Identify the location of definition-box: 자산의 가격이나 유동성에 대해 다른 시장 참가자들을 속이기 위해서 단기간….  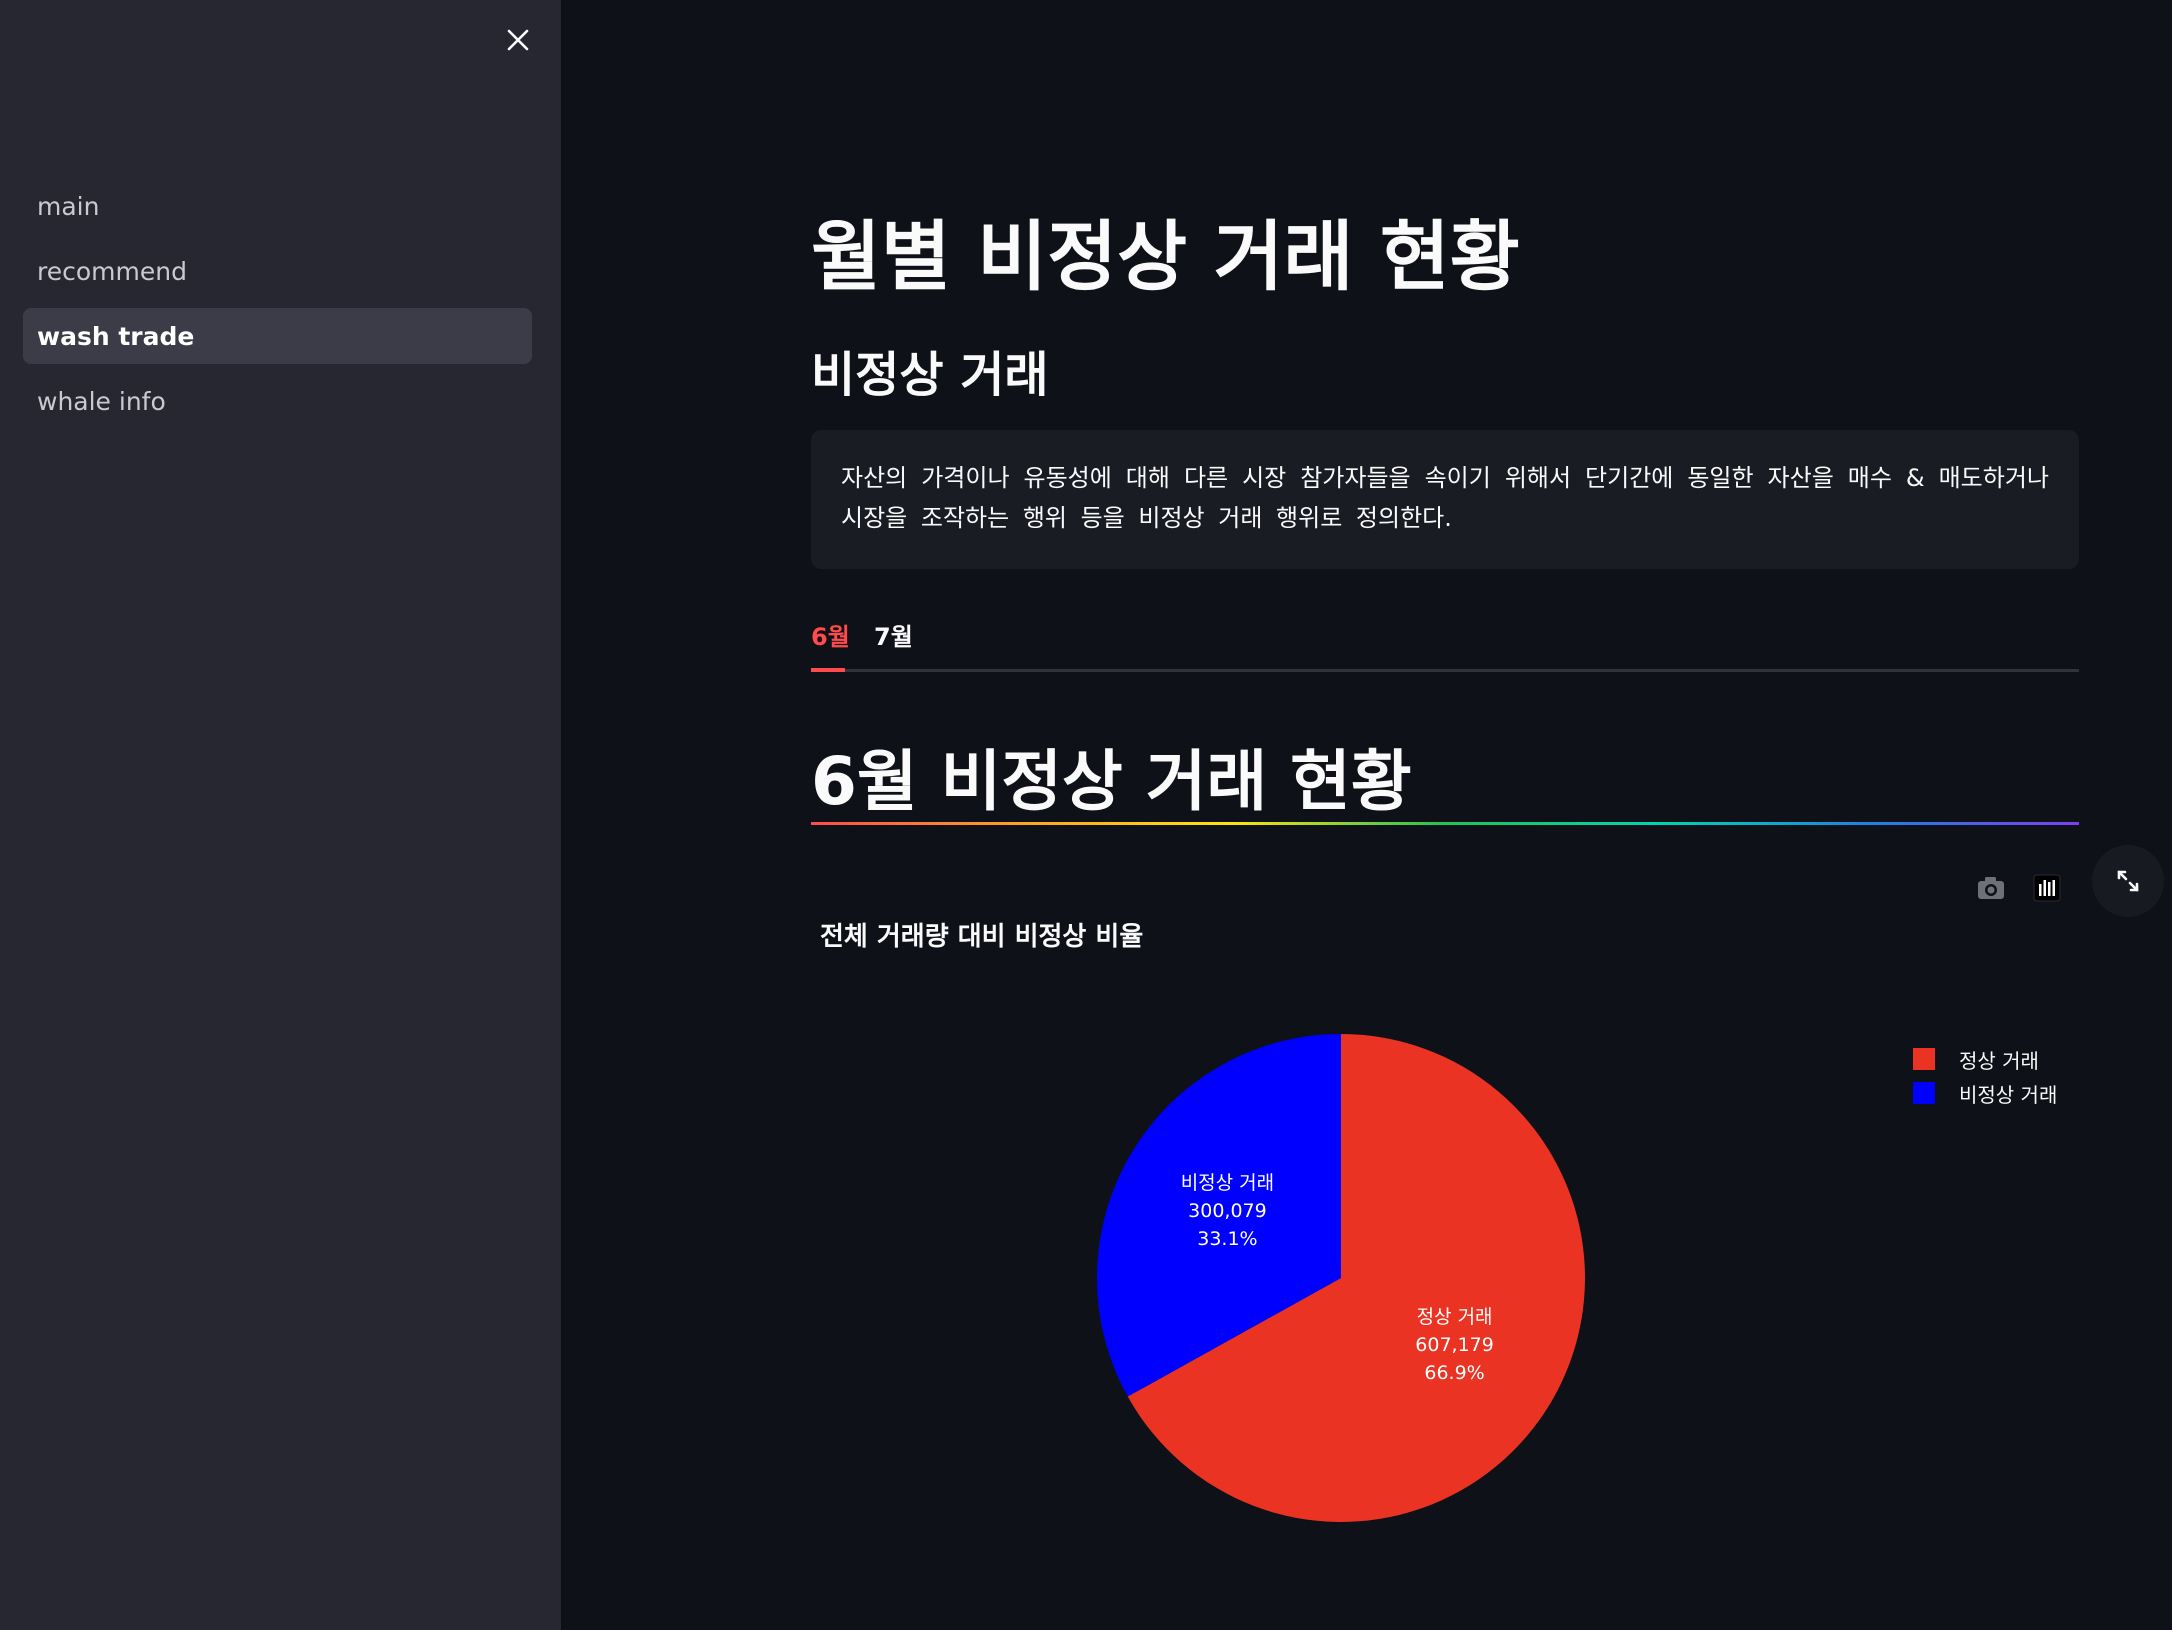
(1445, 499).